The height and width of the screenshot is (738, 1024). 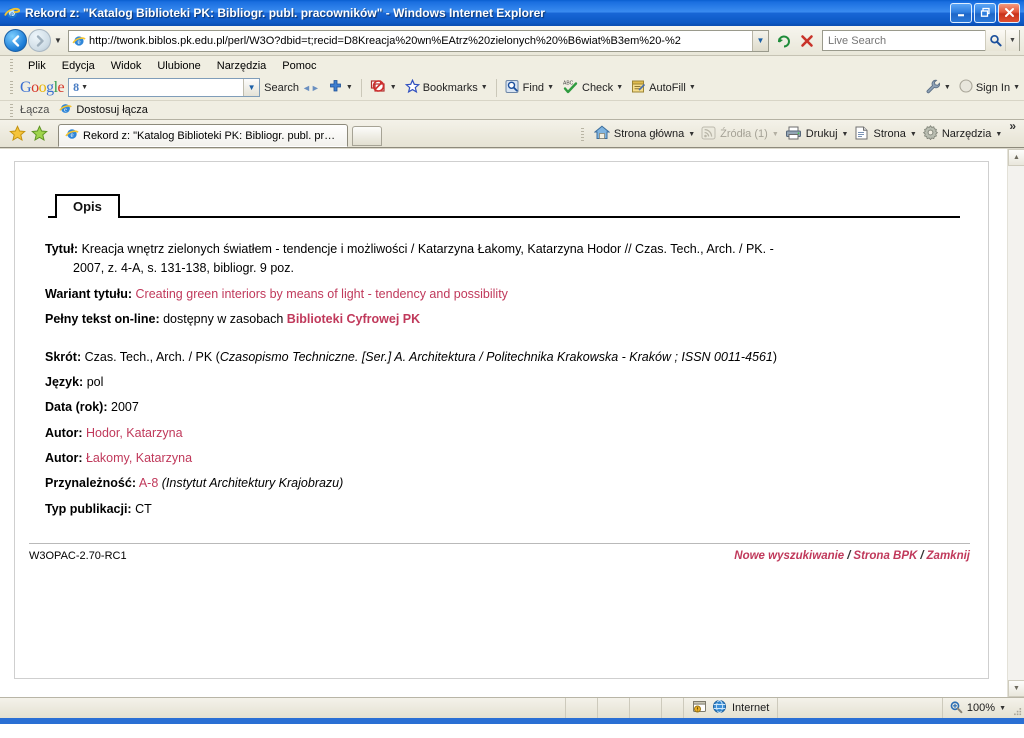 What do you see at coordinates (948, 556) in the screenshot?
I see `link-zamknij: Zamknij` at bounding box center [948, 556].